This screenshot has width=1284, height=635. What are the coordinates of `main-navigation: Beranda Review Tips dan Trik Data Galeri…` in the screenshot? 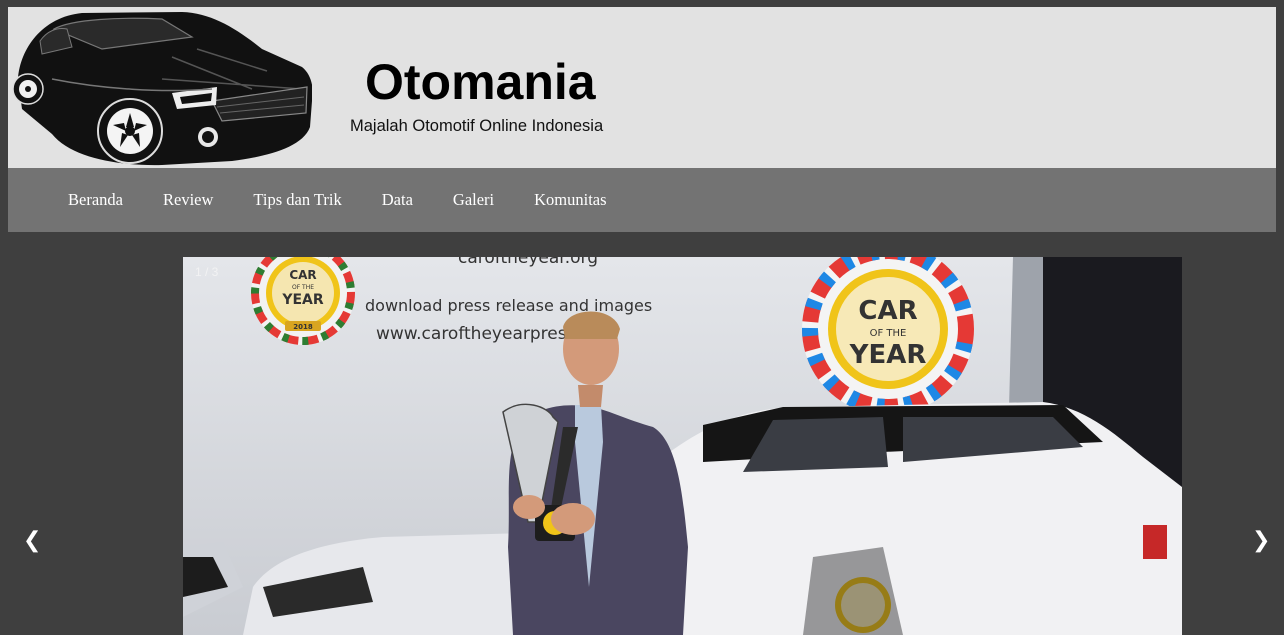 It's located at (642, 200).